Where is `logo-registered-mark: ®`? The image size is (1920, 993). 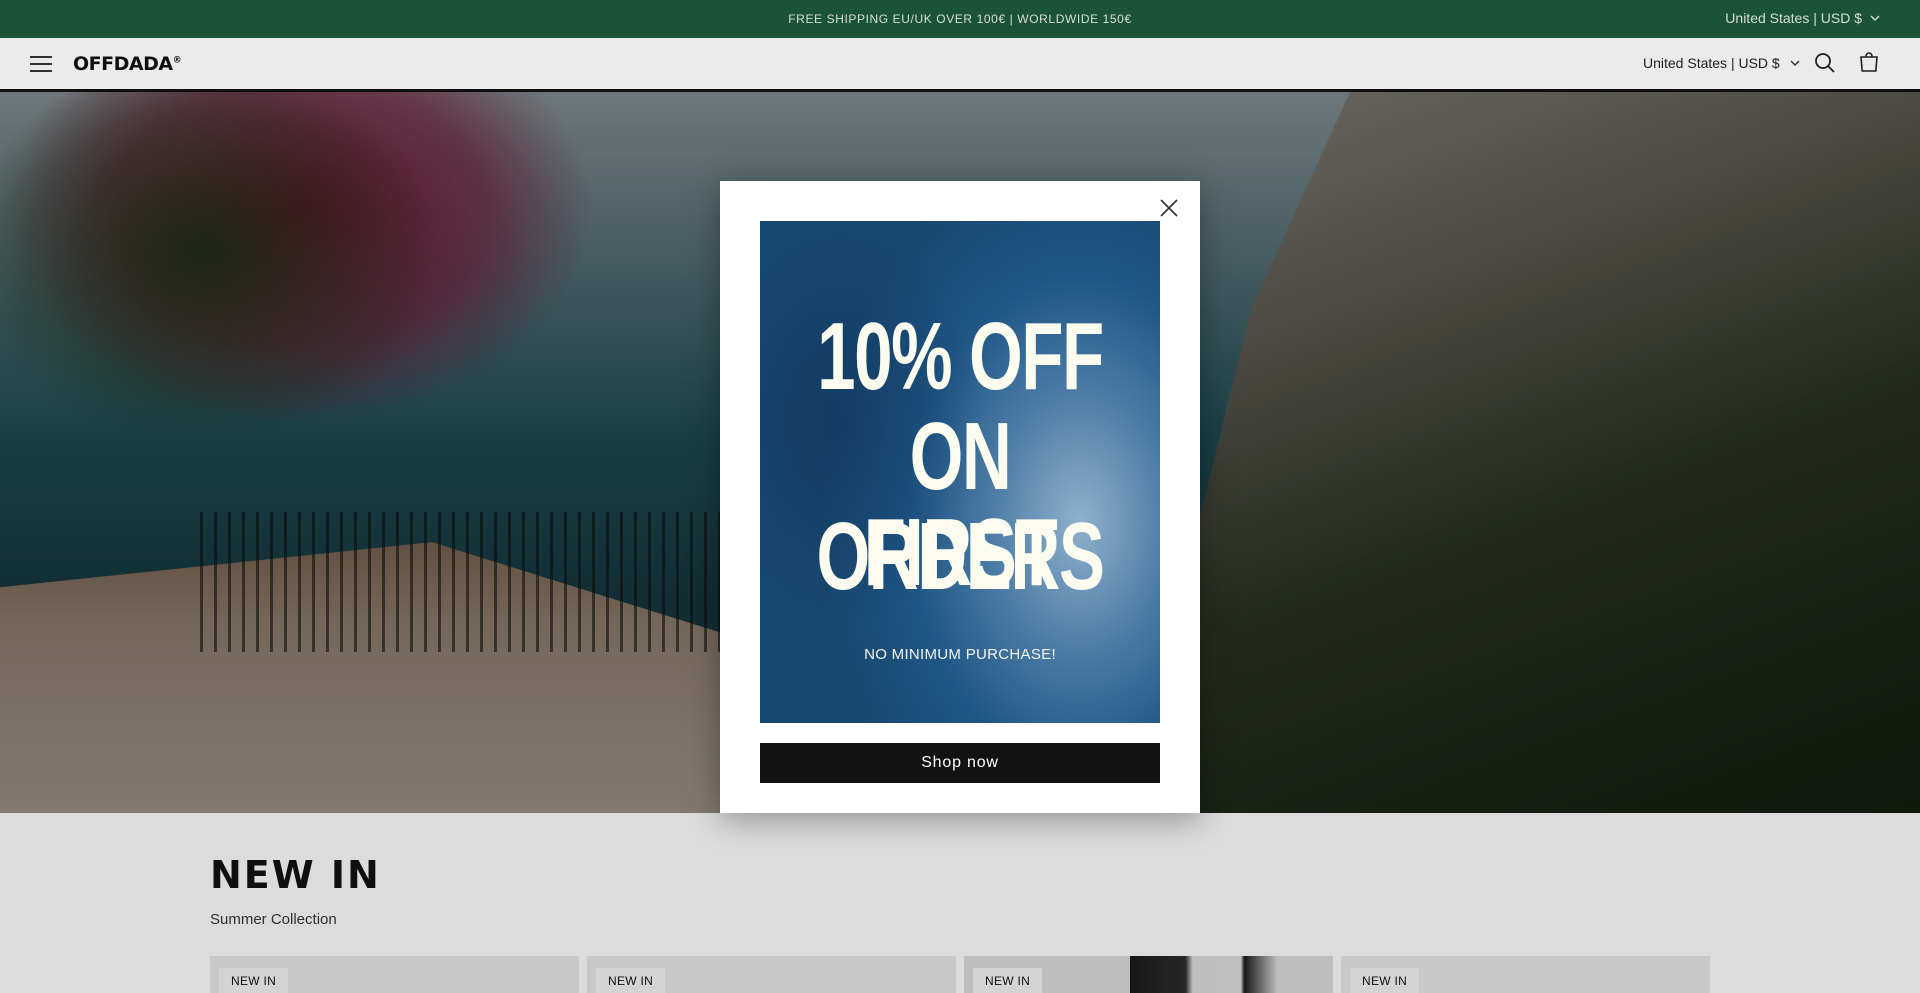 logo-registered-mark: ® is located at coordinates (177, 60).